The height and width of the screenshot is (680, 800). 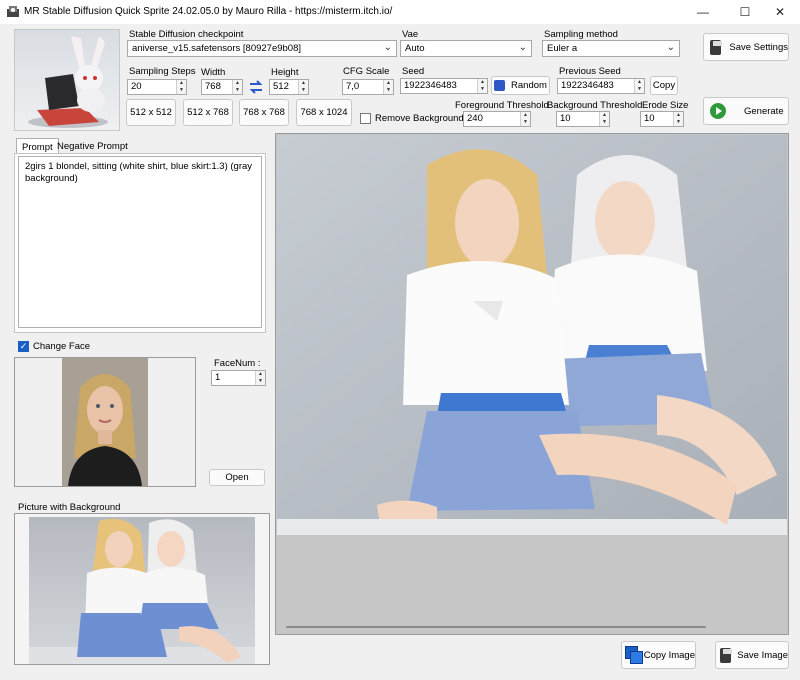 I want to click on height-input: 512 ▲ ▼, so click(x=289, y=87).